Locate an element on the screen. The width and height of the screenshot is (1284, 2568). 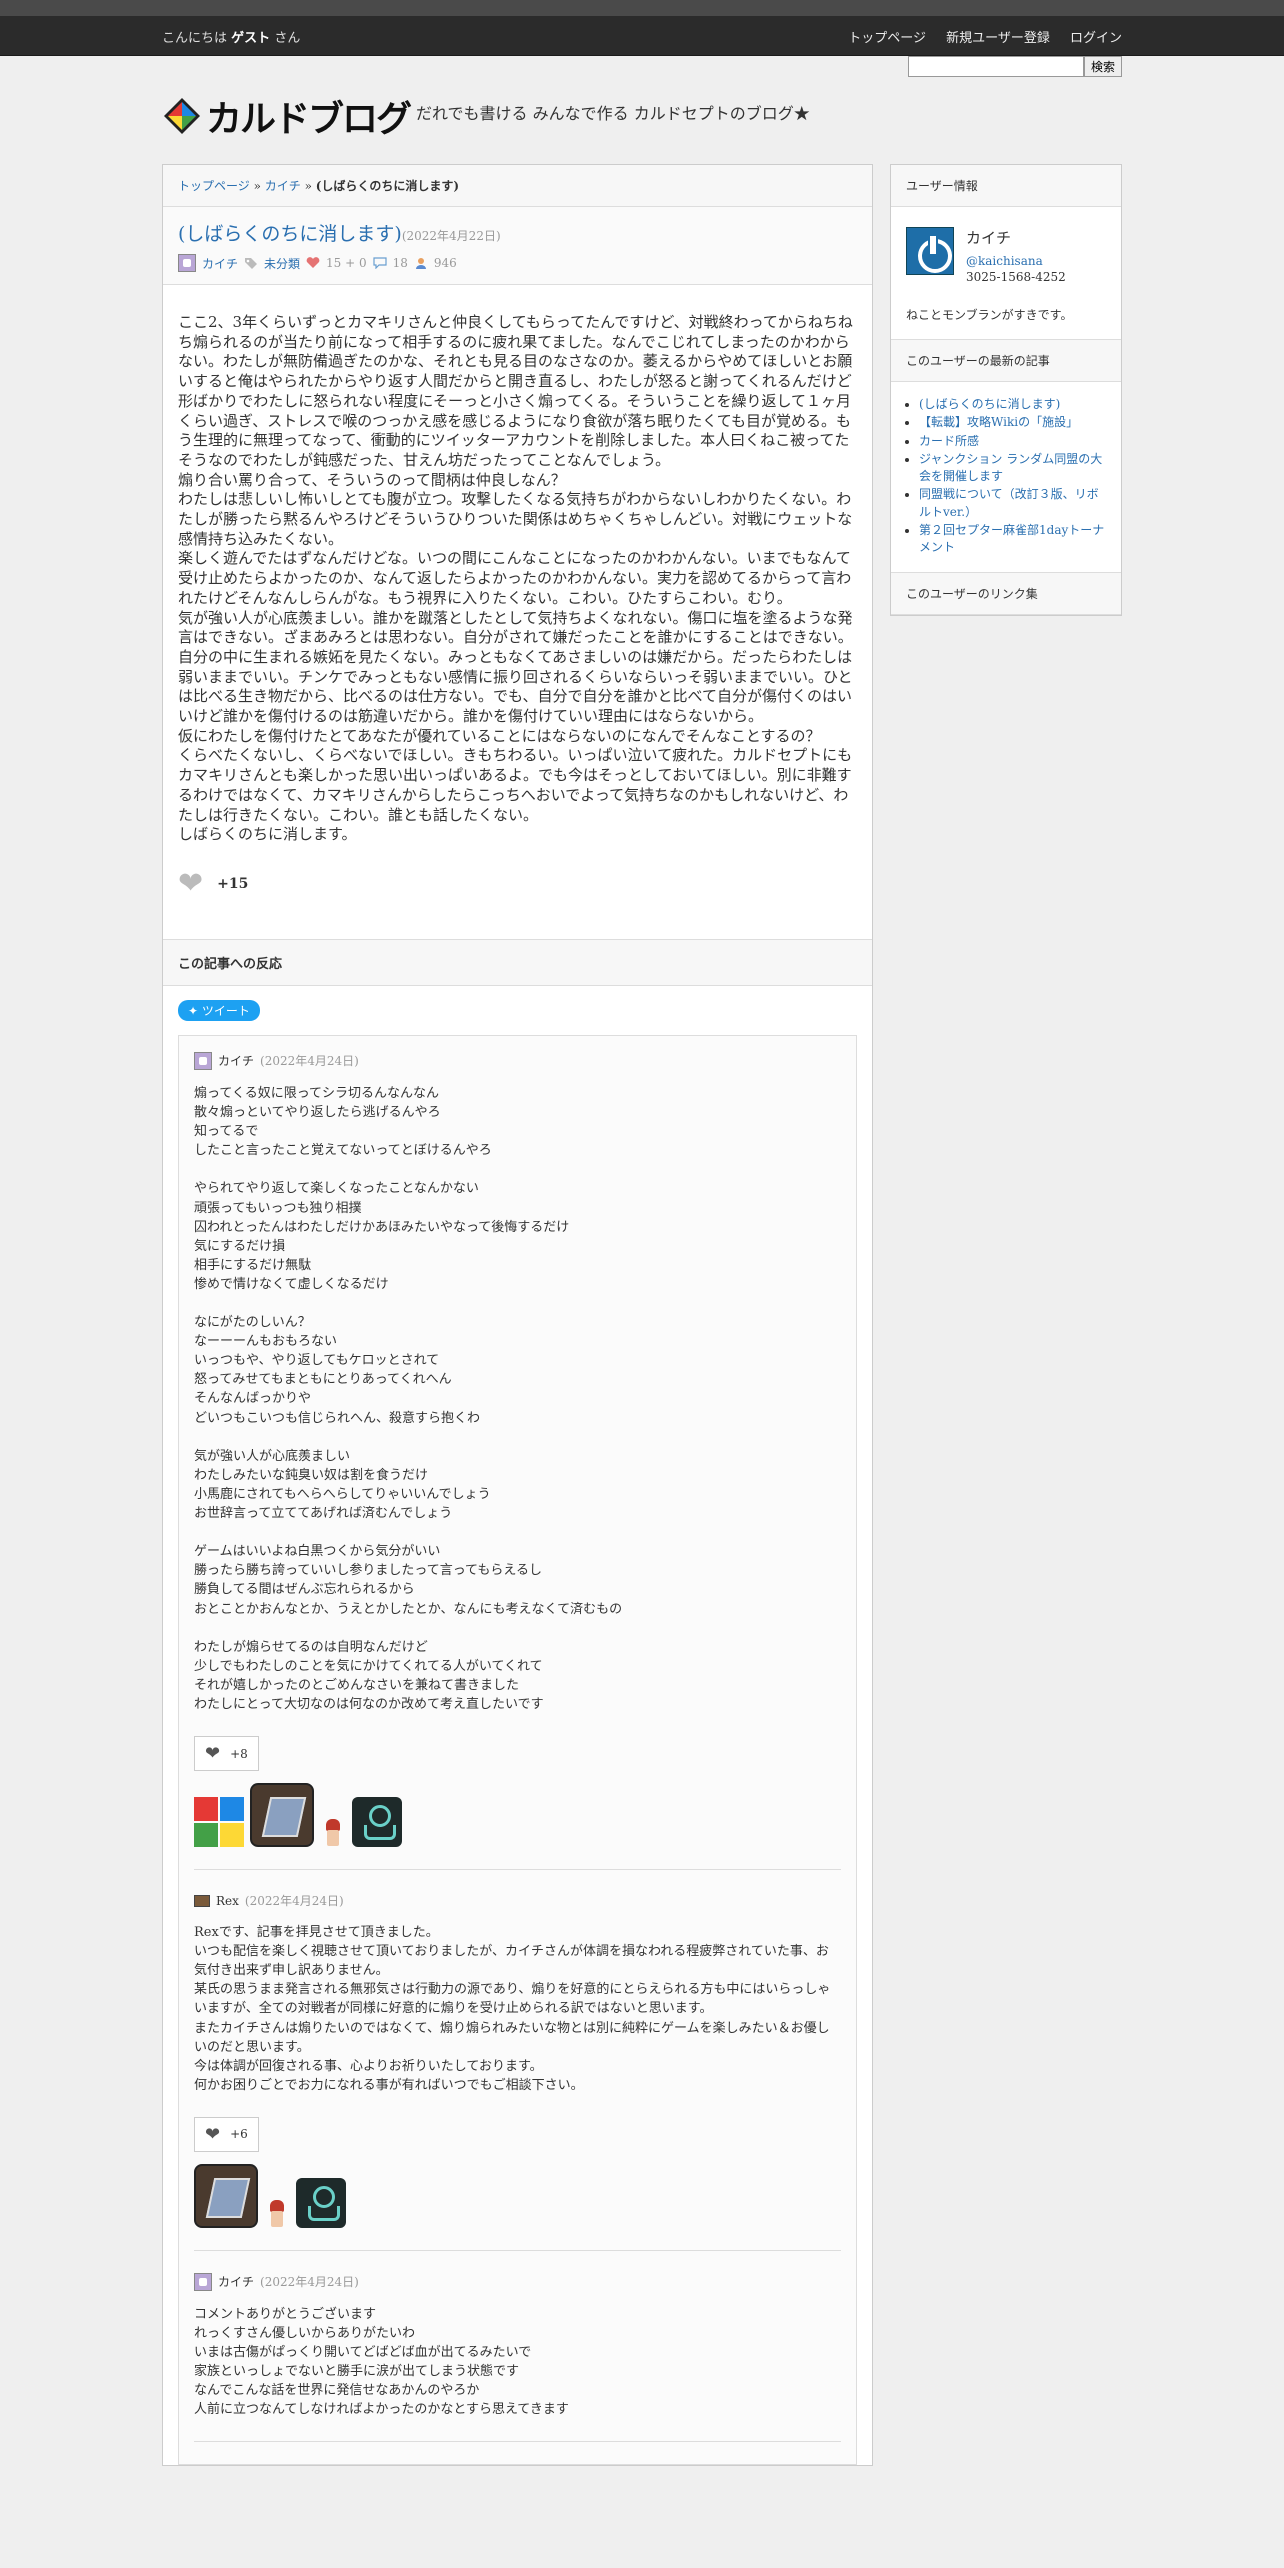
like-heart-icon: ❤ is located at coordinates (190, 883).